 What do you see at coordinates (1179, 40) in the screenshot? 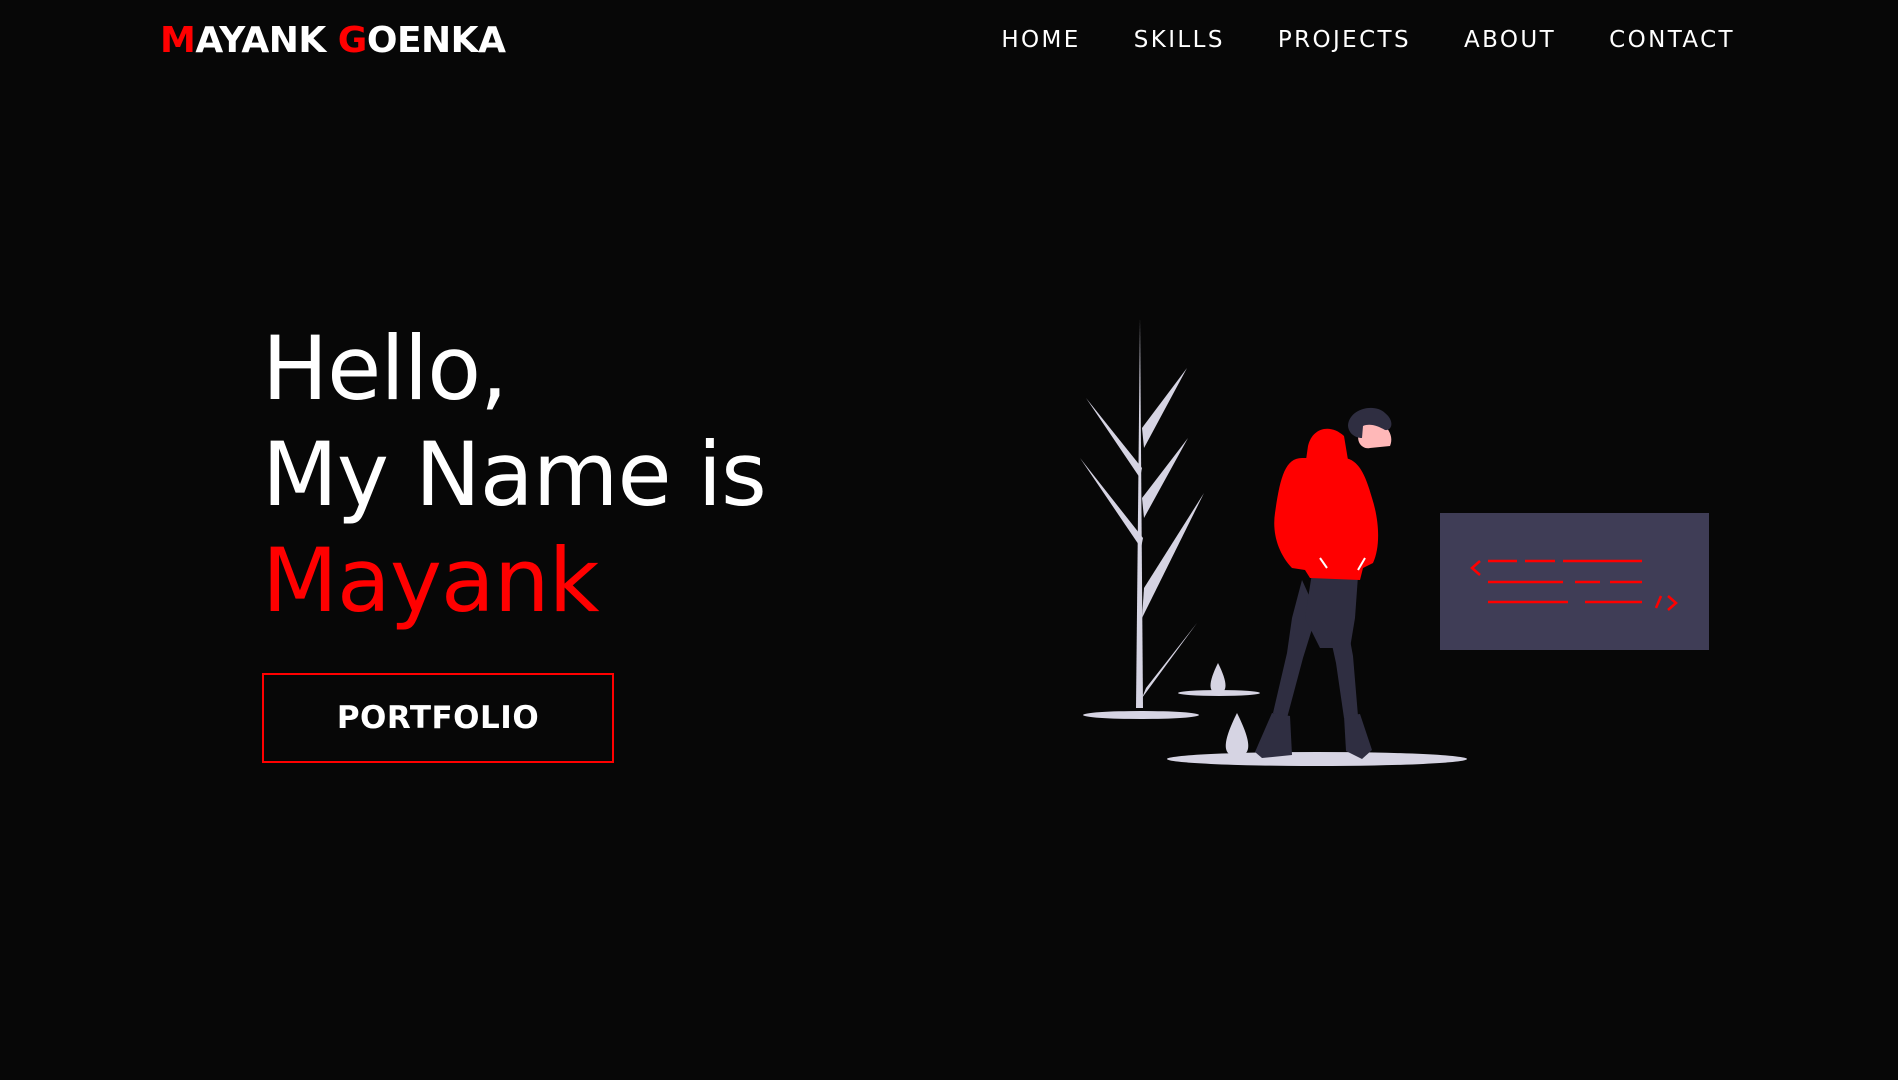
I see `nav-item-skills: SKILLS` at bounding box center [1179, 40].